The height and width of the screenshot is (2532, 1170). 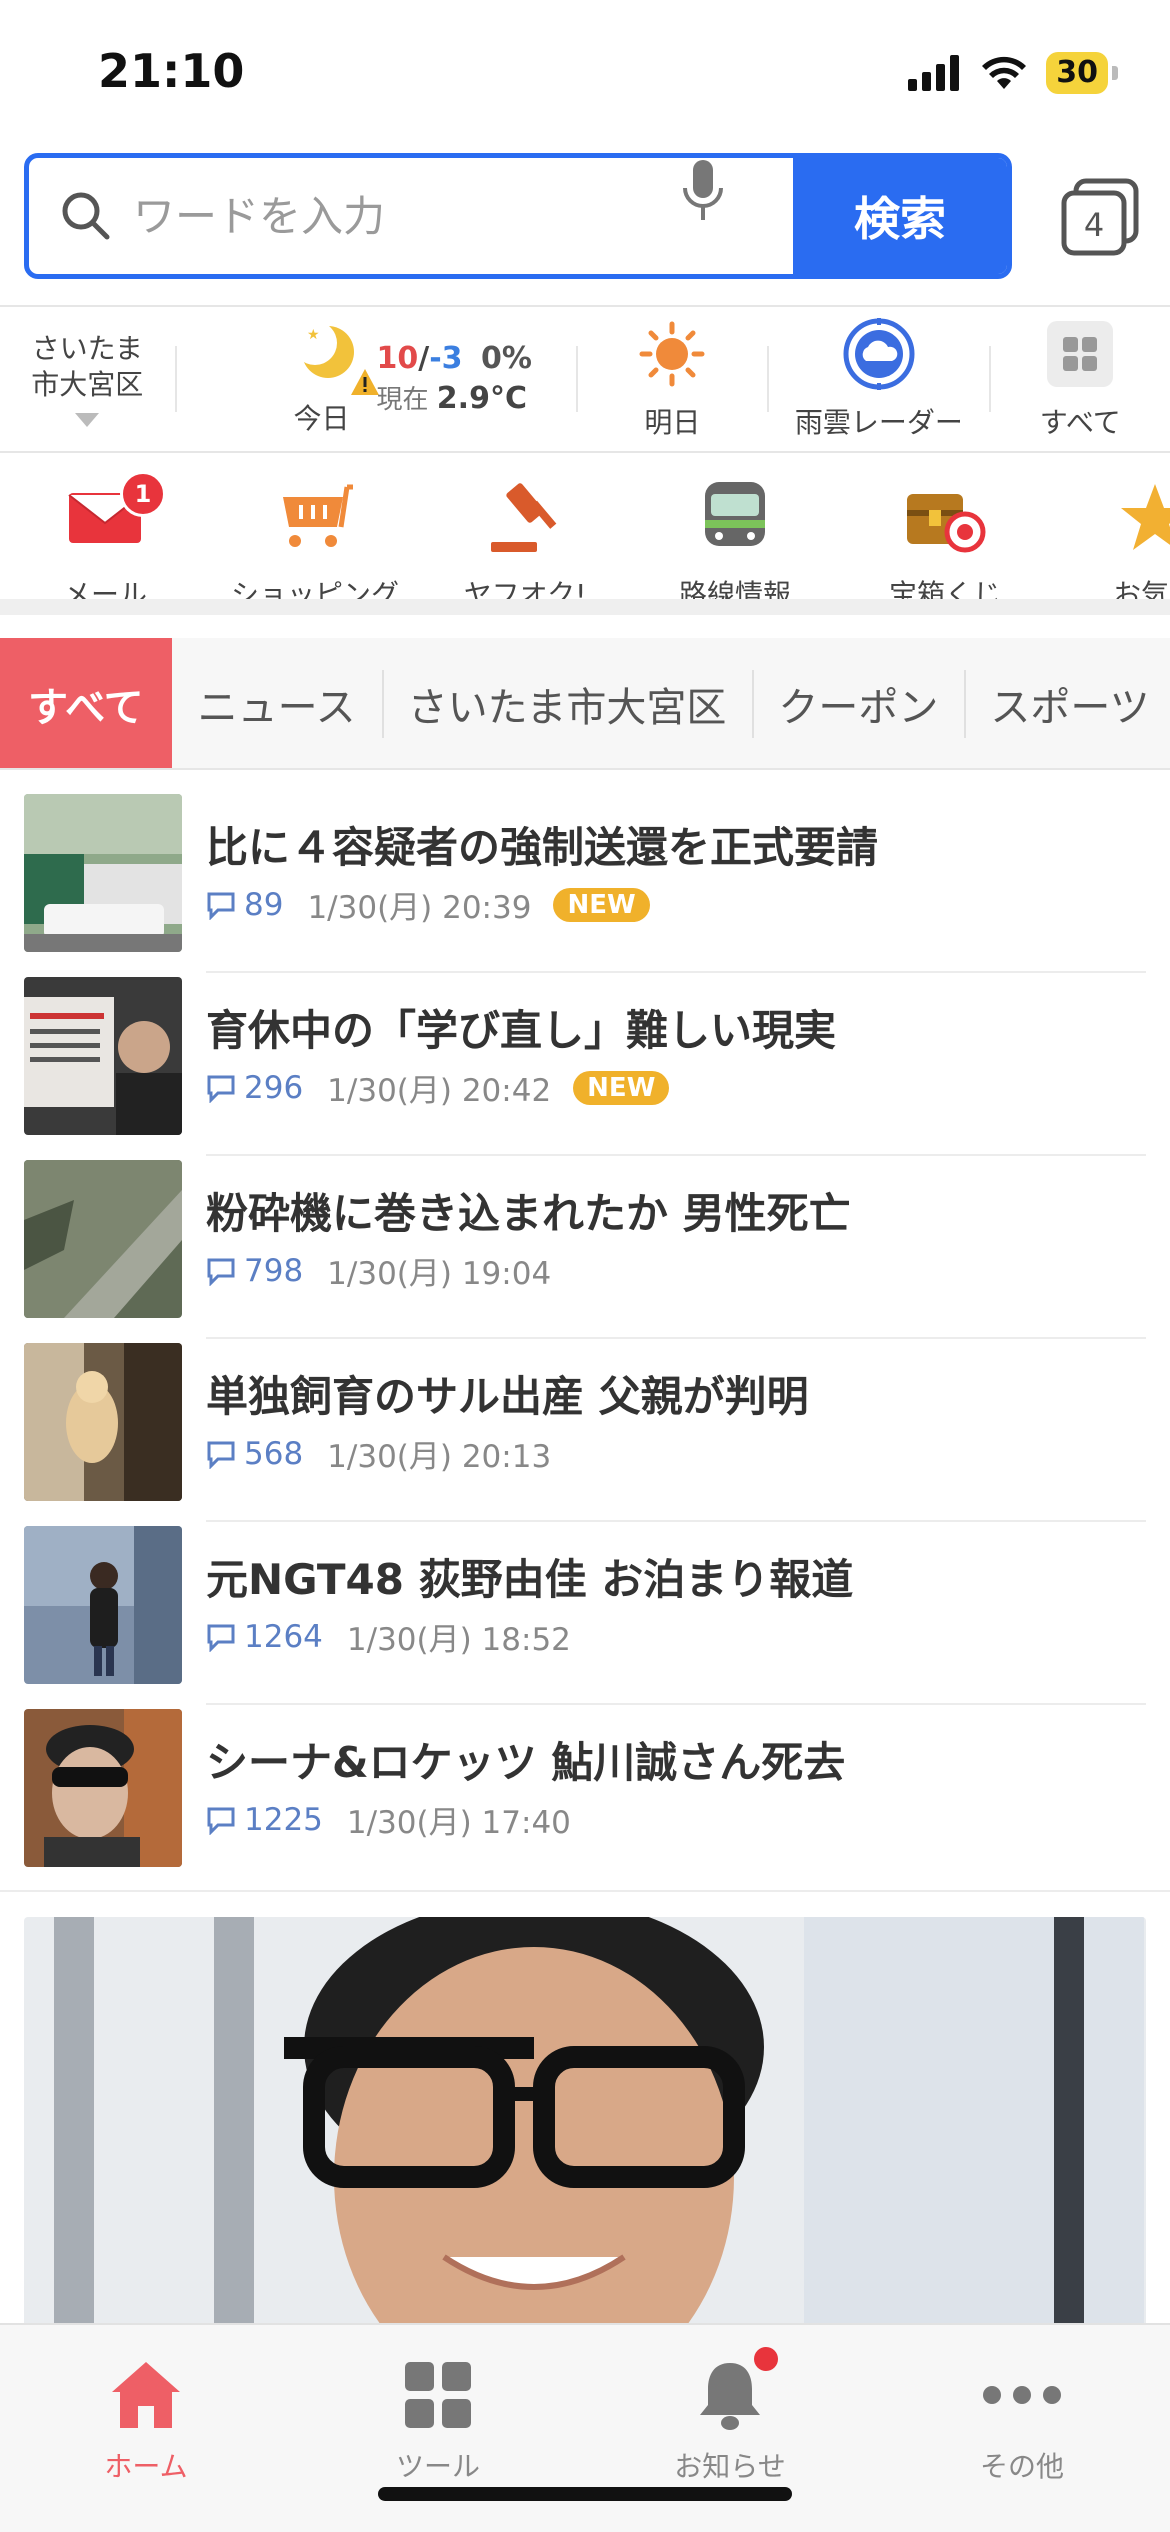 What do you see at coordinates (314, 594) in the screenshot?
I see `service-label: ショッピング` at bounding box center [314, 594].